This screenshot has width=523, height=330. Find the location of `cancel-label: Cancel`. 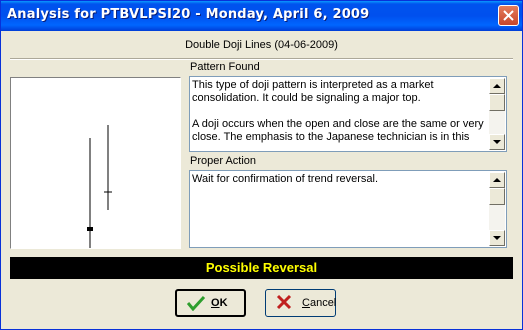

cancel-label: Cancel is located at coordinates (319, 303).